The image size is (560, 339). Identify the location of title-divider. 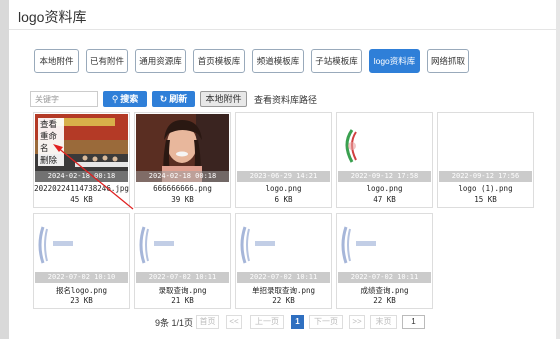
(282, 29).